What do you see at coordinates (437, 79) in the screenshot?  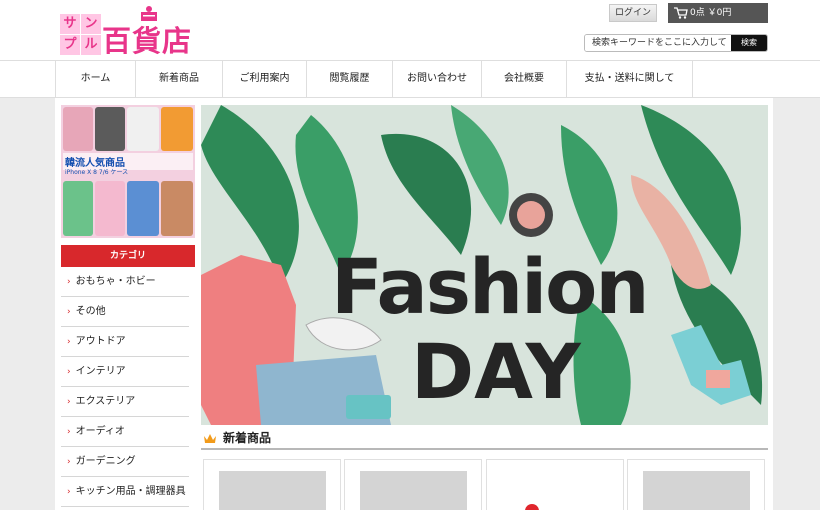 I see `nav-item-contact: お問い合わせ` at bounding box center [437, 79].